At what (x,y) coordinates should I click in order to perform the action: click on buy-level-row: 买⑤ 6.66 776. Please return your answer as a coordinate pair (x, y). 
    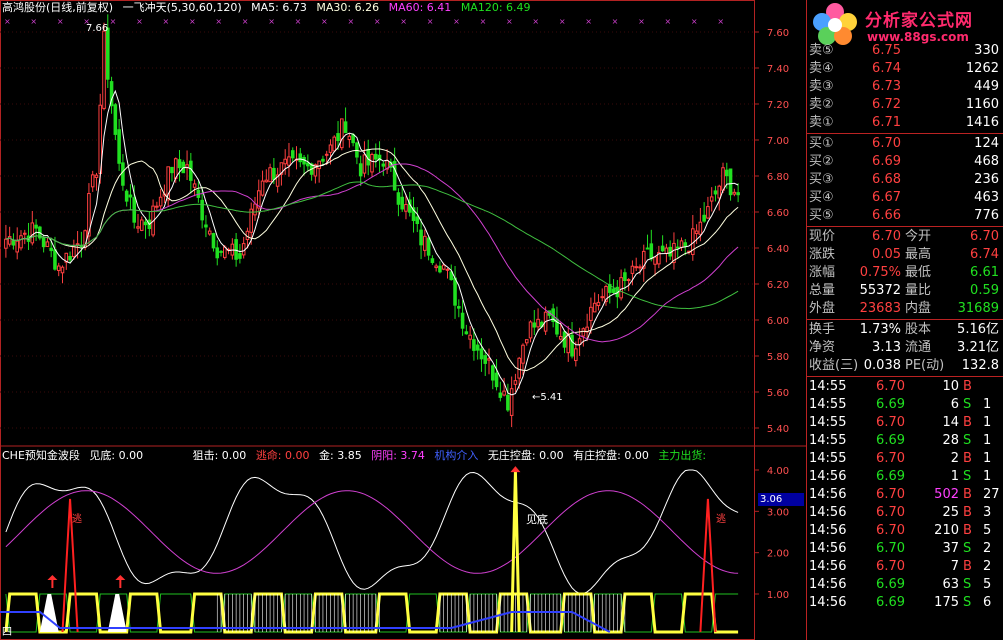
    Looking at the image, I should click on (905, 216).